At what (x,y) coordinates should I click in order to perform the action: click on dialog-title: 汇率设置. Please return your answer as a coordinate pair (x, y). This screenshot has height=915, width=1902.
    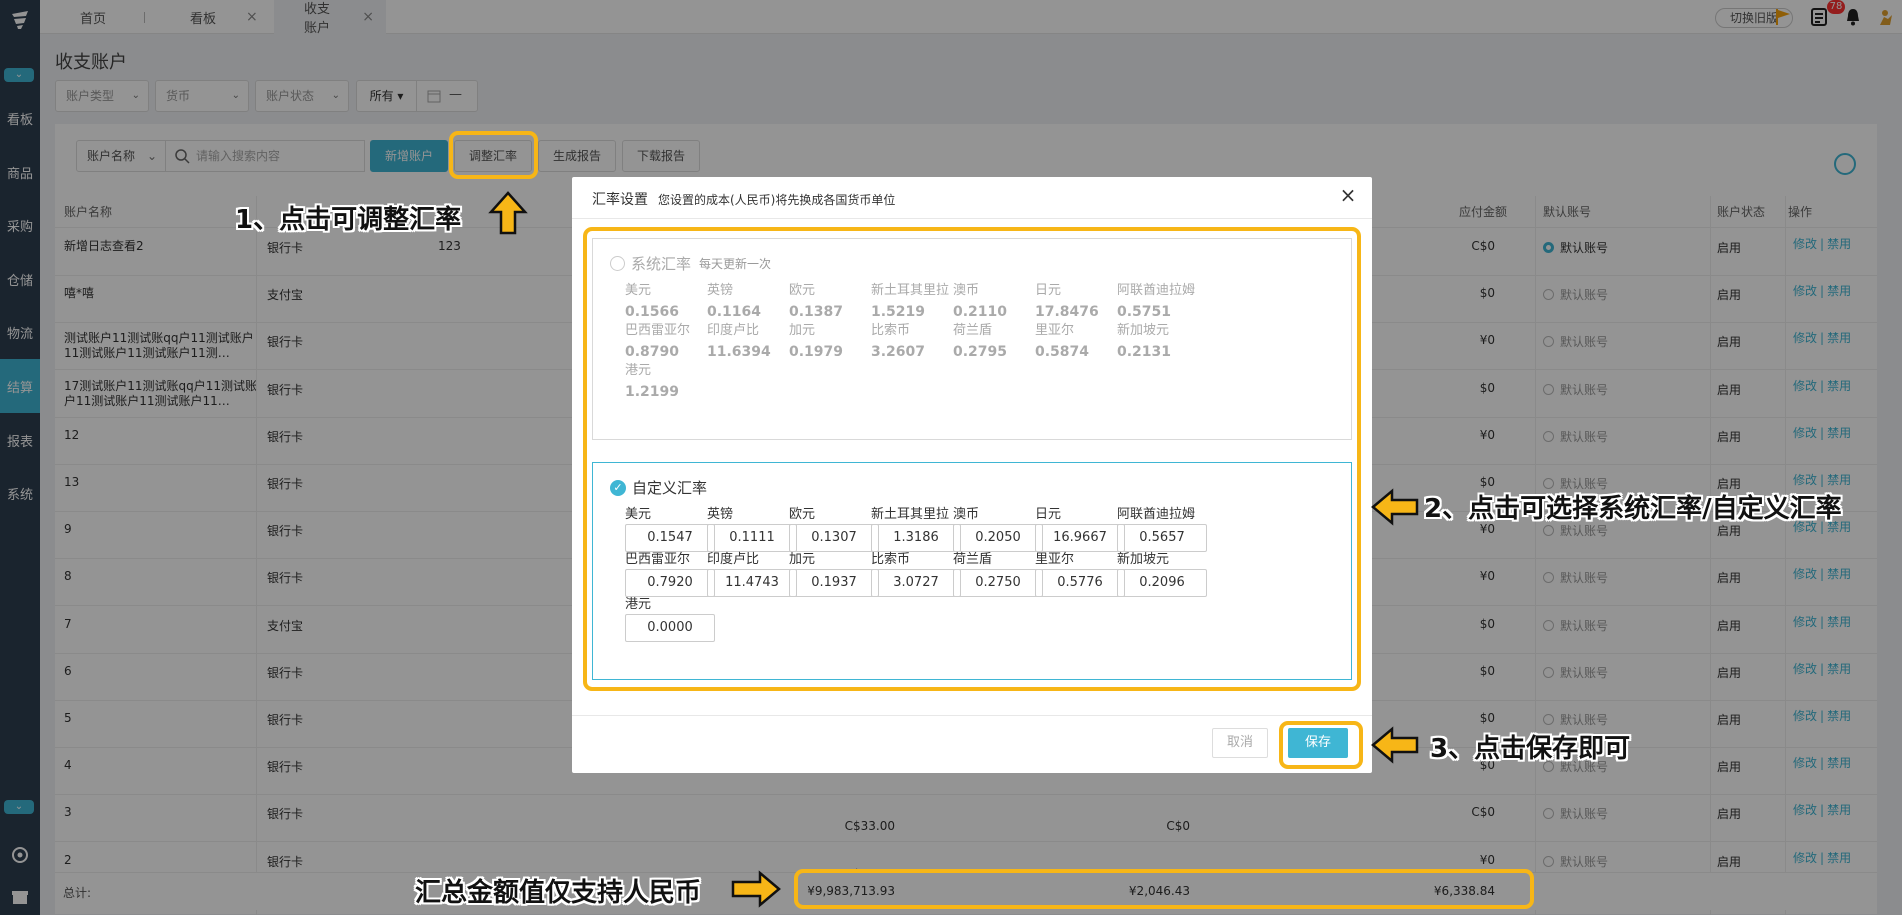
    Looking at the image, I should click on (620, 200).